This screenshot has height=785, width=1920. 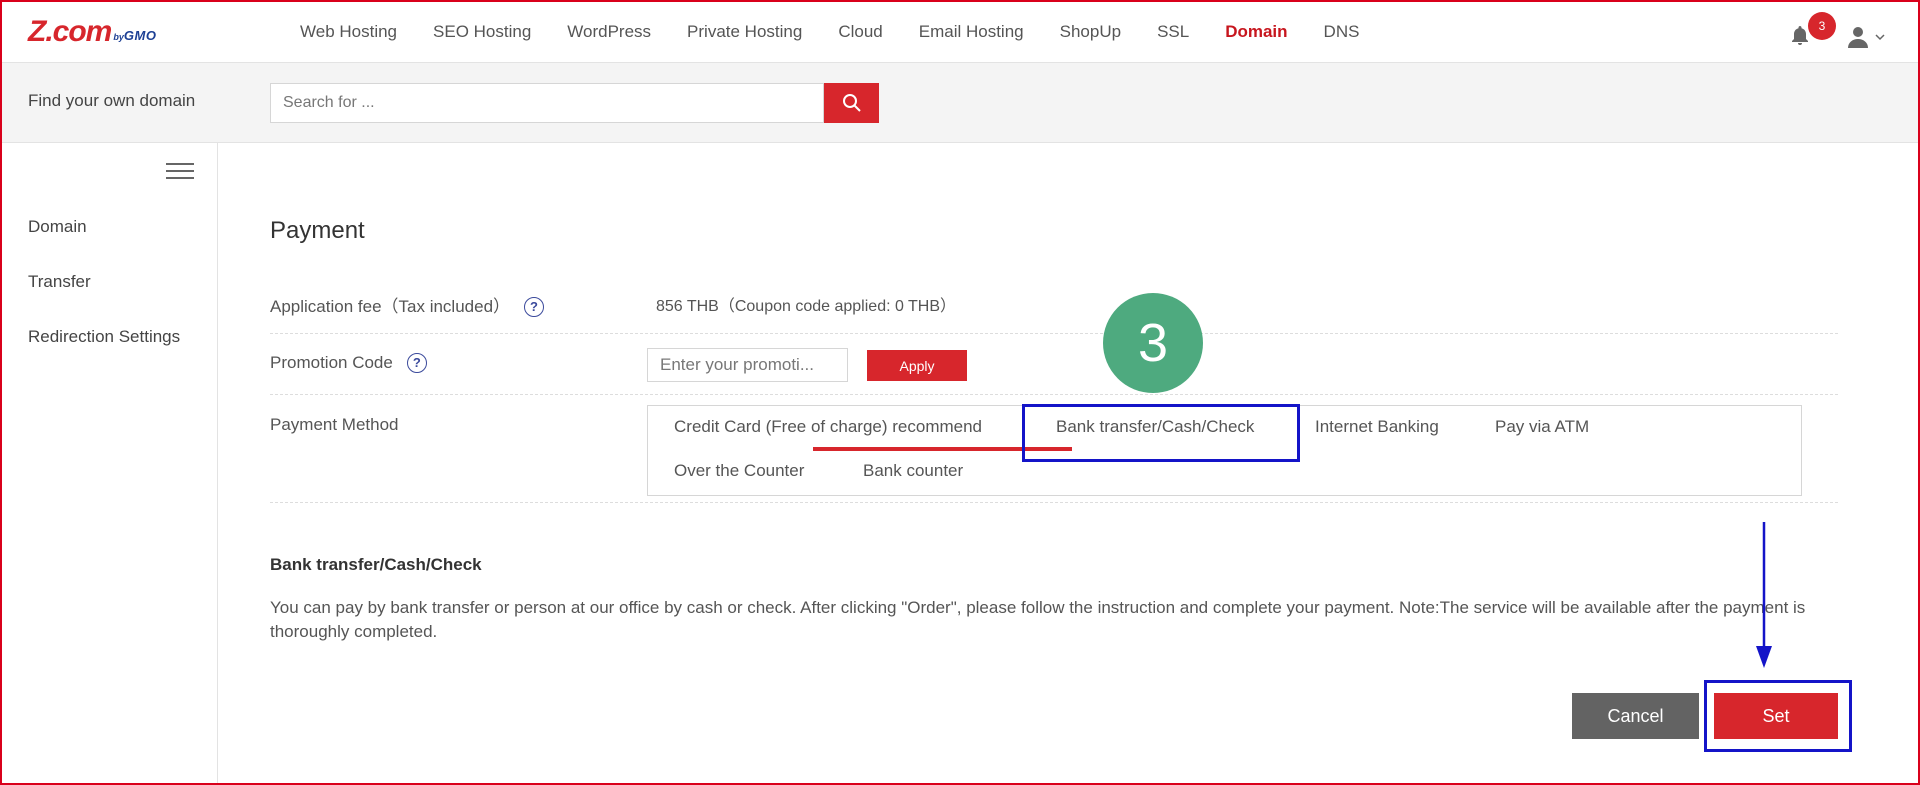 I want to click on nav-dns: DNS, so click(x=1342, y=32).